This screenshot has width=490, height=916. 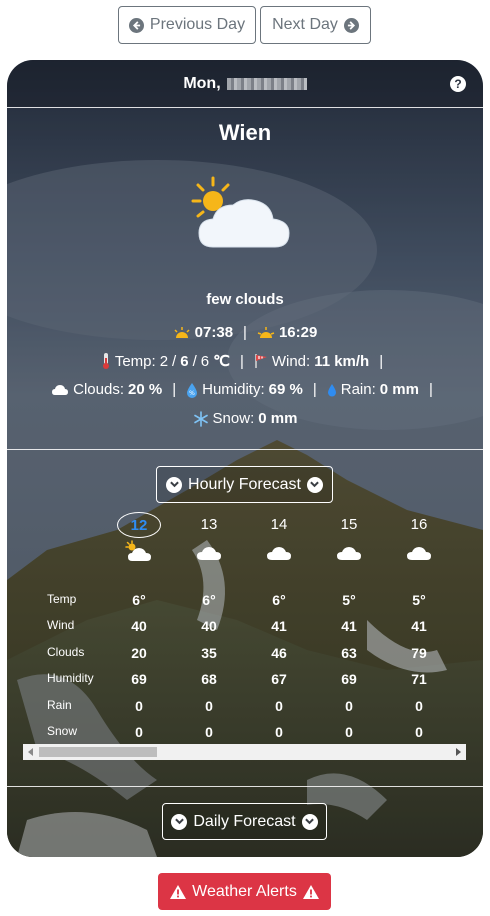 I want to click on scroll-right-arrow, so click(x=458, y=752).